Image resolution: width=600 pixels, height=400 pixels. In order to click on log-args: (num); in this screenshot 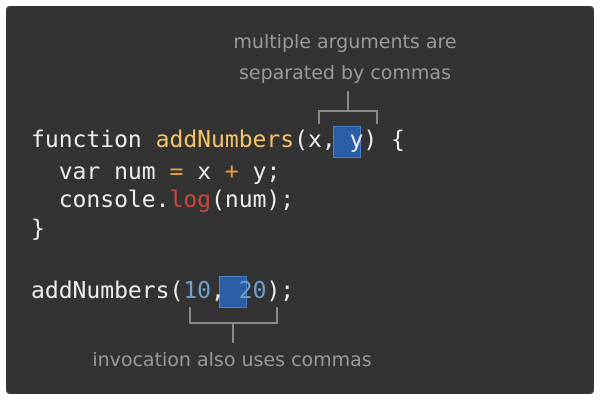, I will do `click(253, 200)`.